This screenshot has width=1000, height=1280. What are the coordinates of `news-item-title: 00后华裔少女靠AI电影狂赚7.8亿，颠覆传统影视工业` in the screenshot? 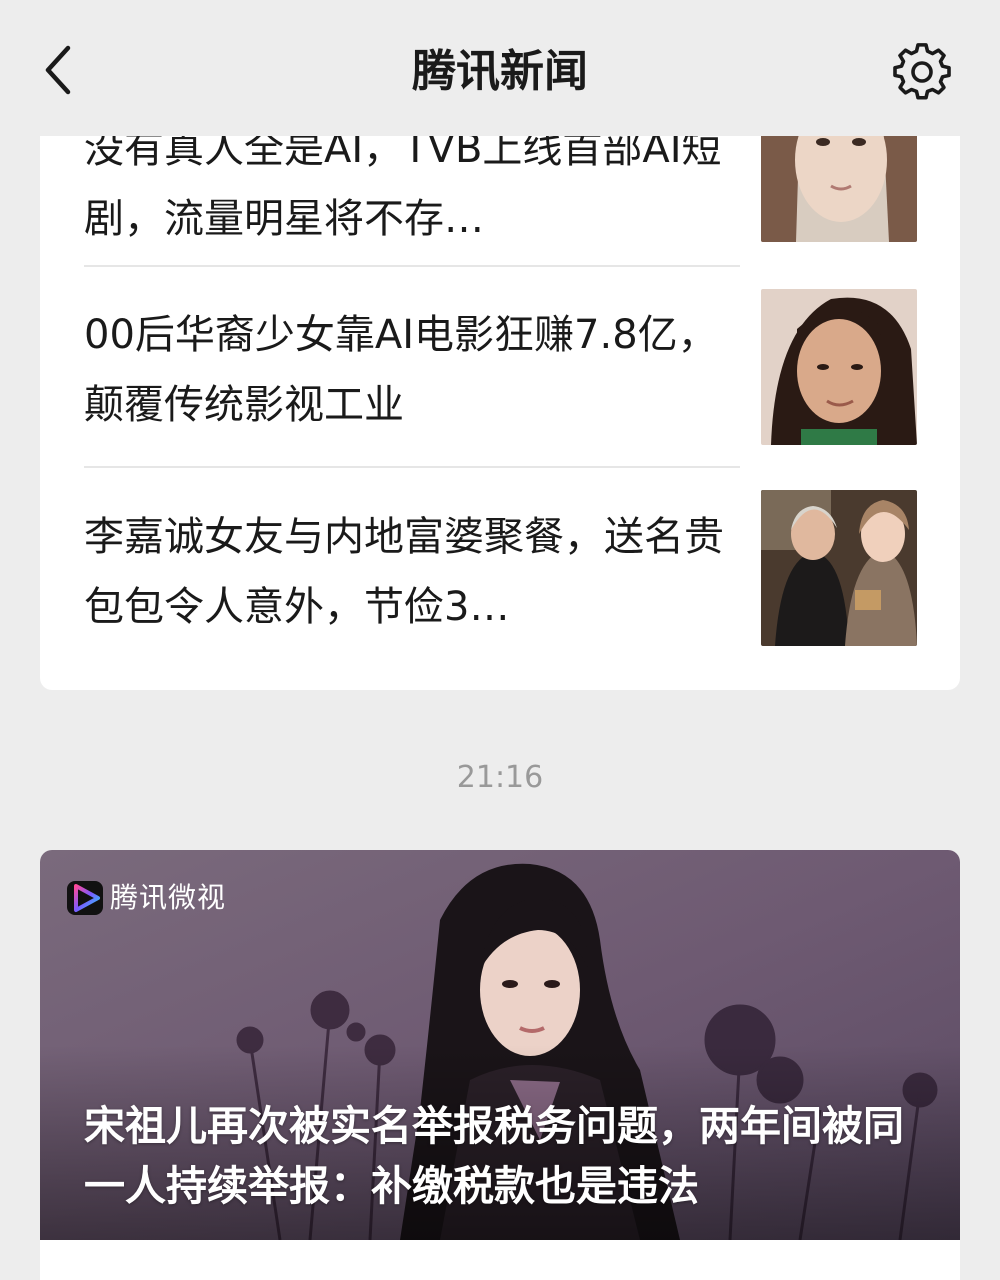 It's located at (401, 370).